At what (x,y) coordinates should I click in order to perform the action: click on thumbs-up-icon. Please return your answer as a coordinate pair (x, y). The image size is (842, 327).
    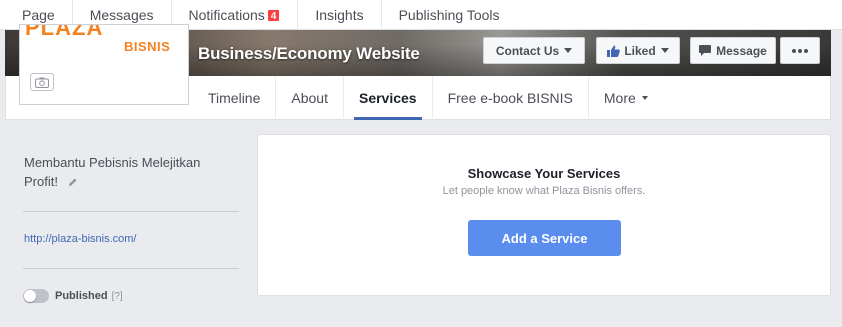
    Looking at the image, I should click on (614, 51).